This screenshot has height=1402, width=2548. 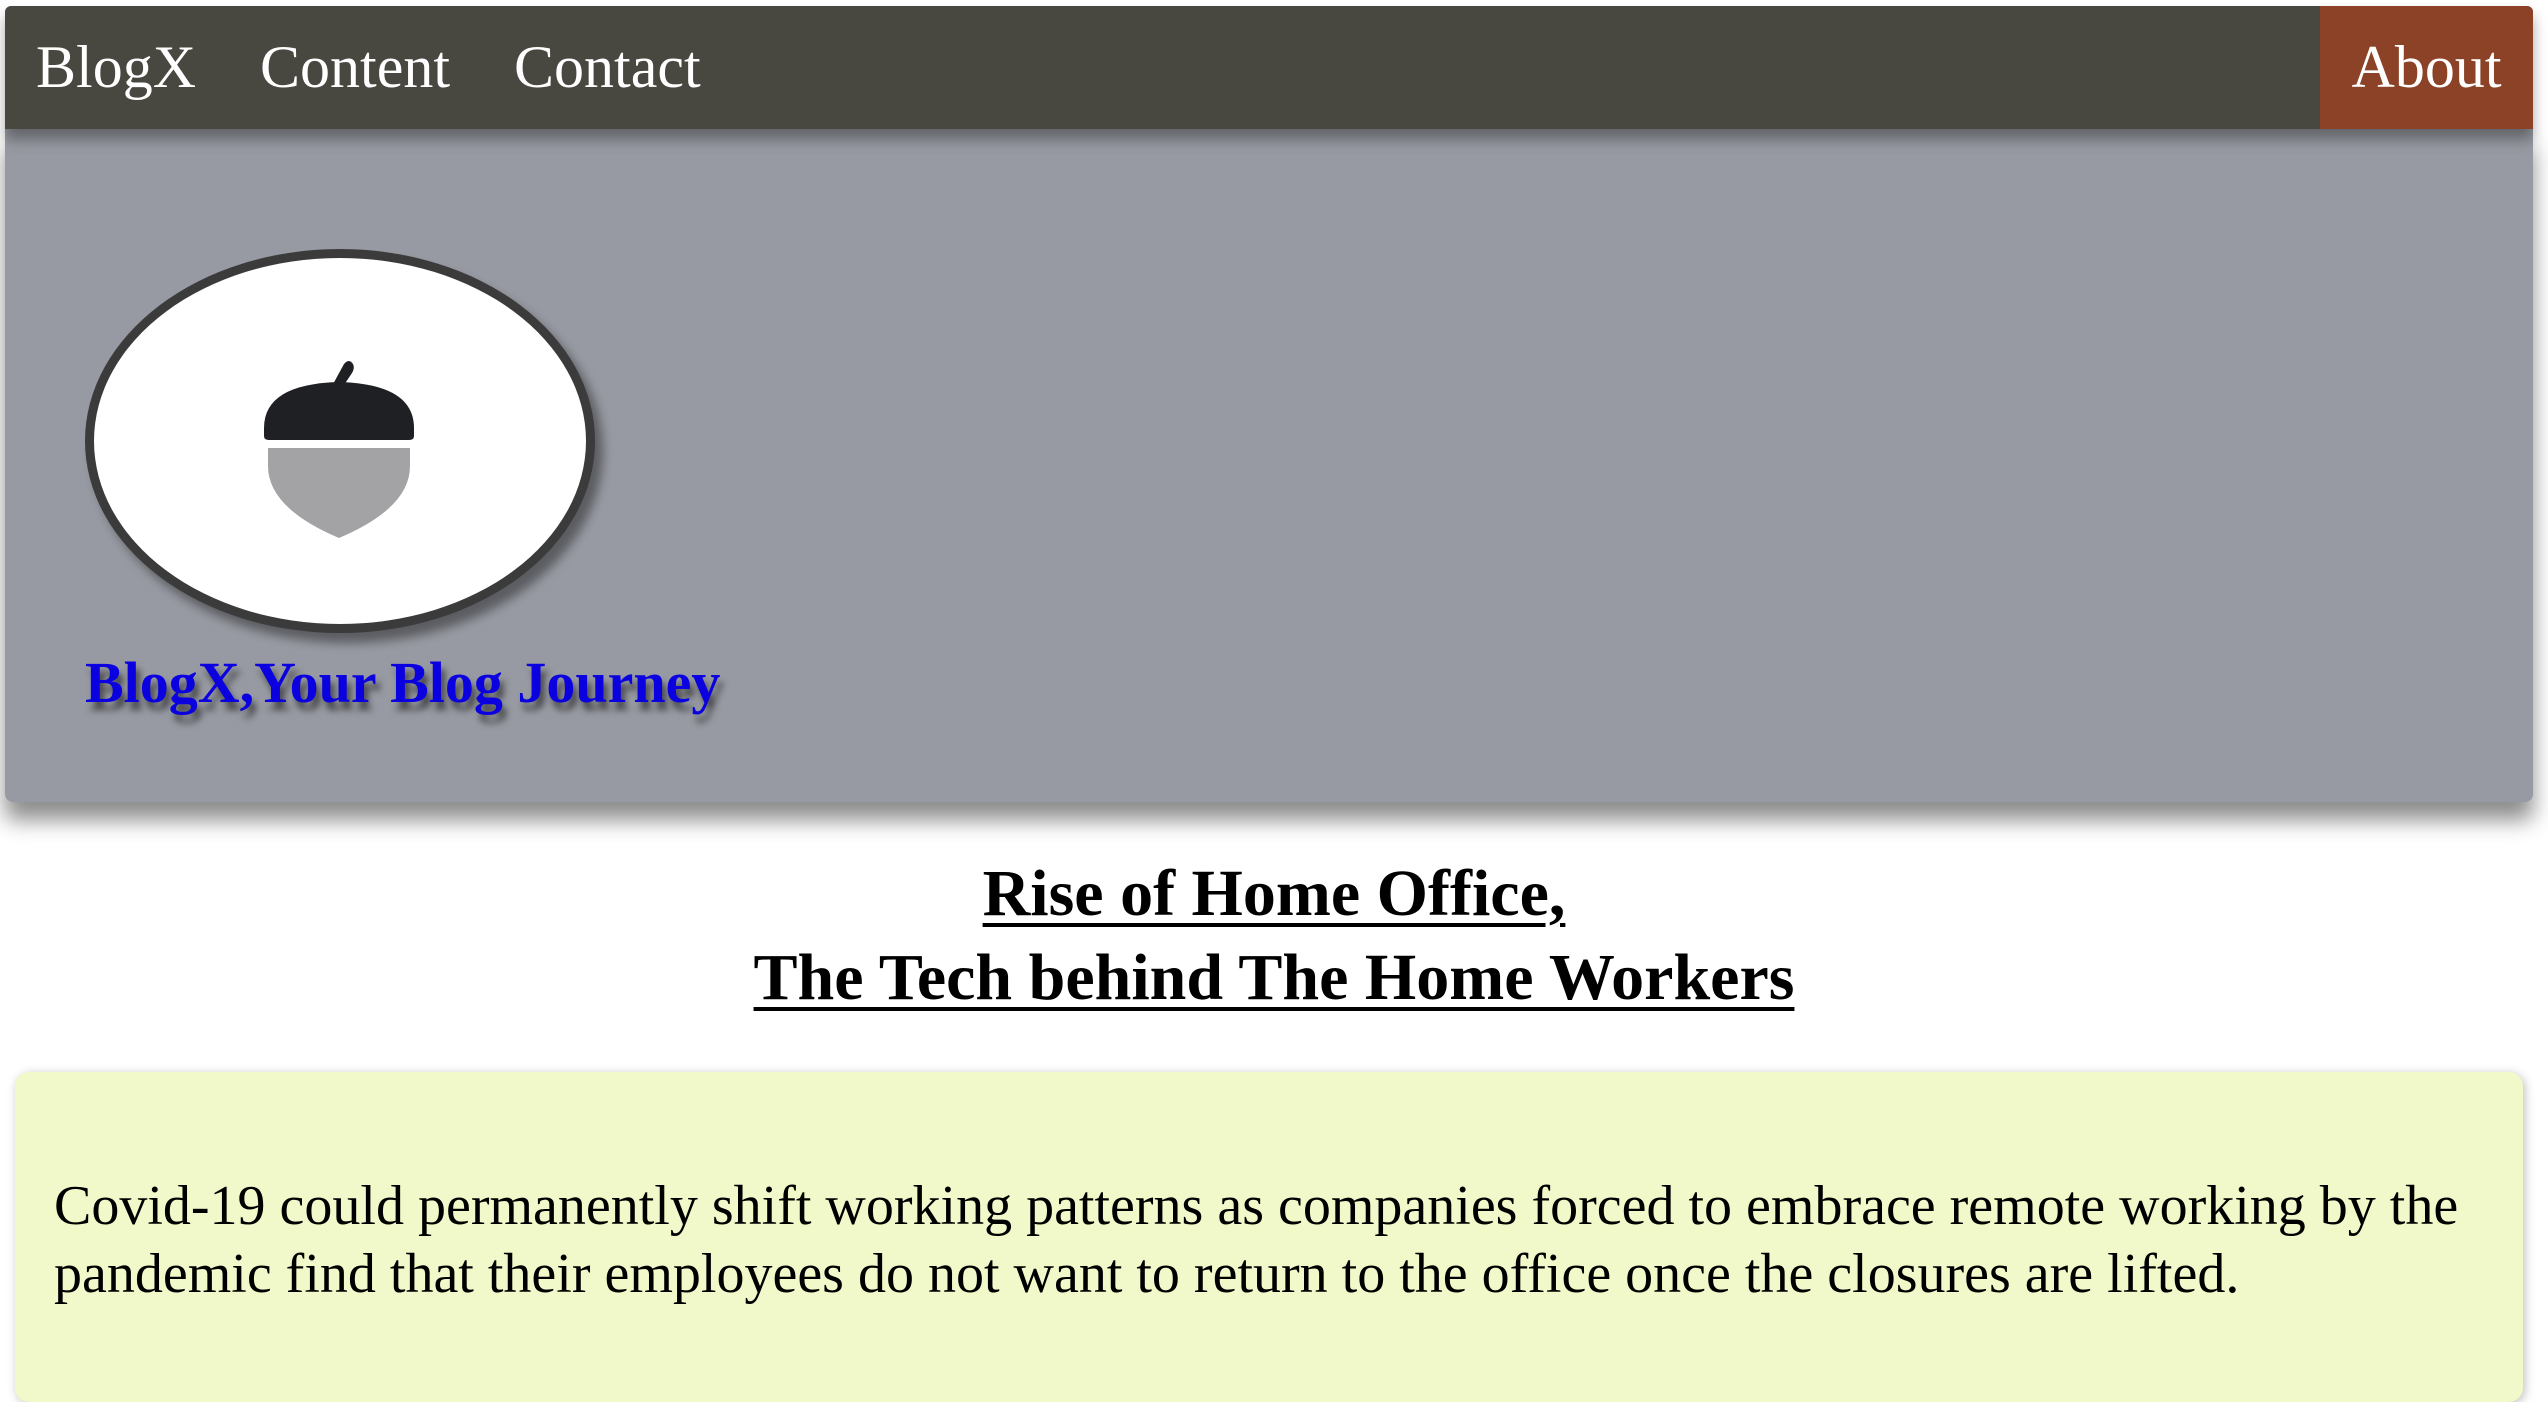 What do you see at coordinates (402, 682) in the screenshot?
I see `hero-tagline-link: BlogX,Your Blog Journey` at bounding box center [402, 682].